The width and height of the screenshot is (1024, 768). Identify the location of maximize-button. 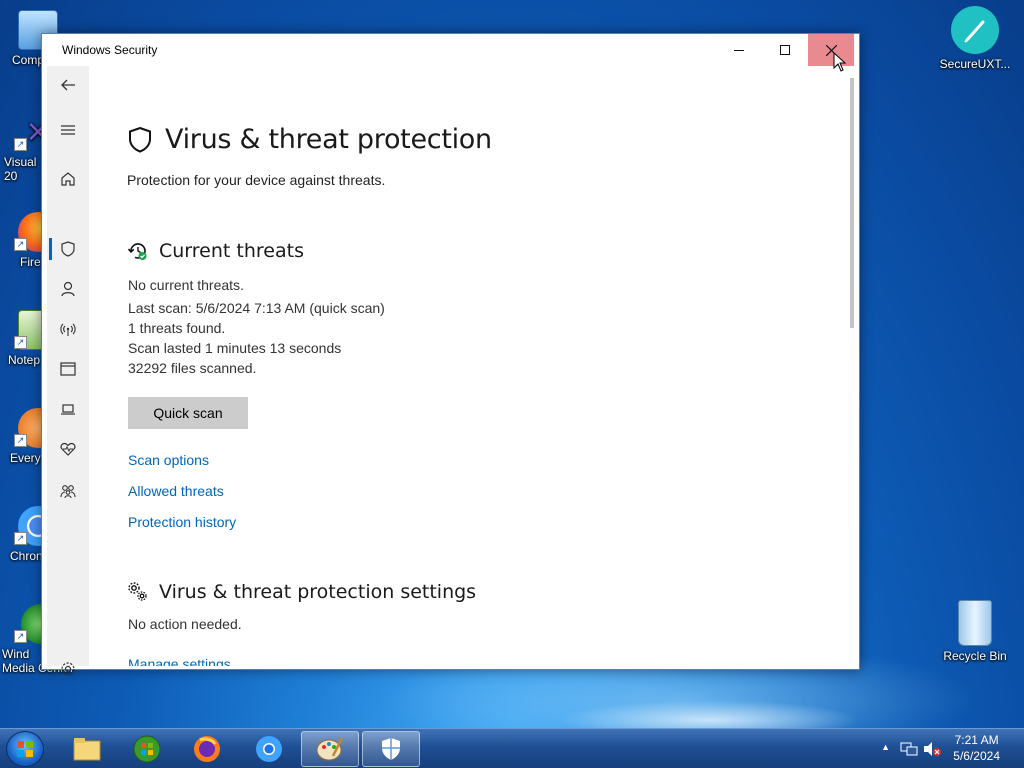
(785, 50).